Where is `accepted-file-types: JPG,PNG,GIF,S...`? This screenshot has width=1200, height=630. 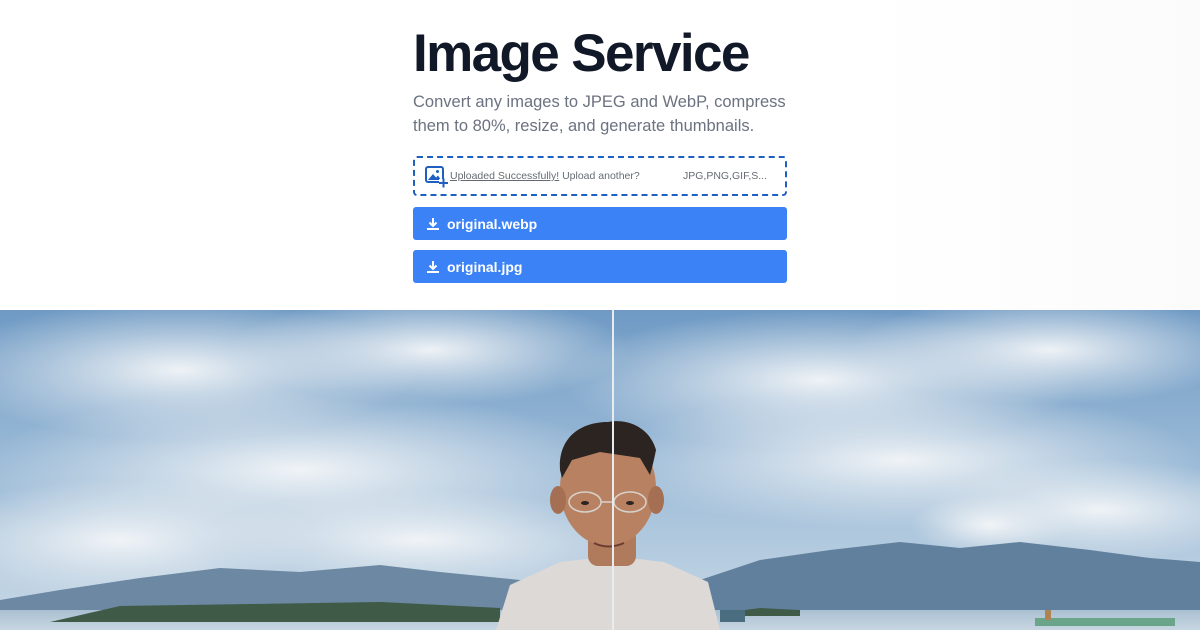
accepted-file-types: JPG,PNG,GIF,S... is located at coordinates (724, 176).